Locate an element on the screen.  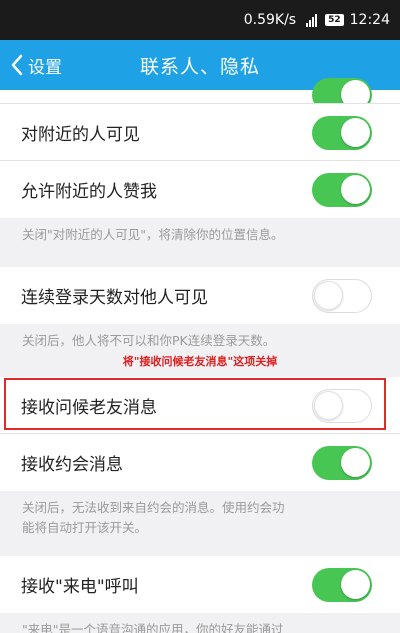
setting-note: 关闭"对附近的人可见"，将清除你的位置信息。 is located at coordinates (153, 234).